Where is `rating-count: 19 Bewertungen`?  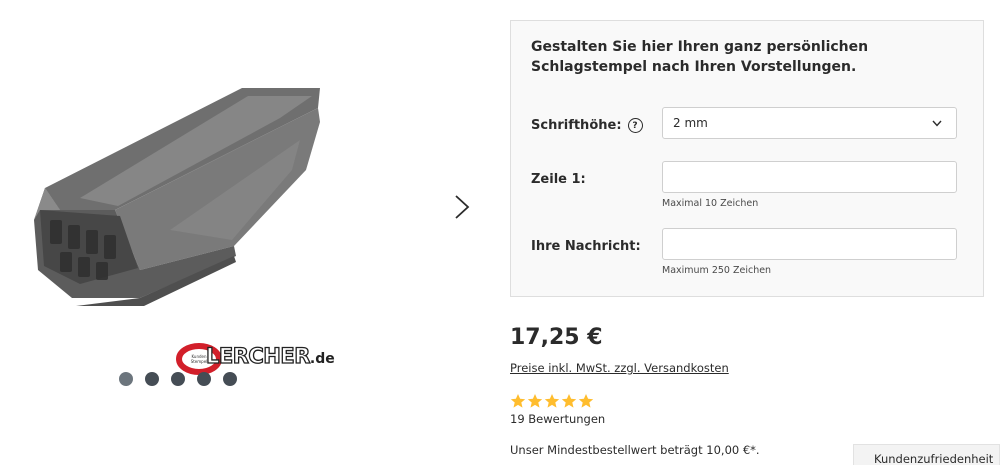
rating-count: 19 Bewertungen is located at coordinates (557, 419).